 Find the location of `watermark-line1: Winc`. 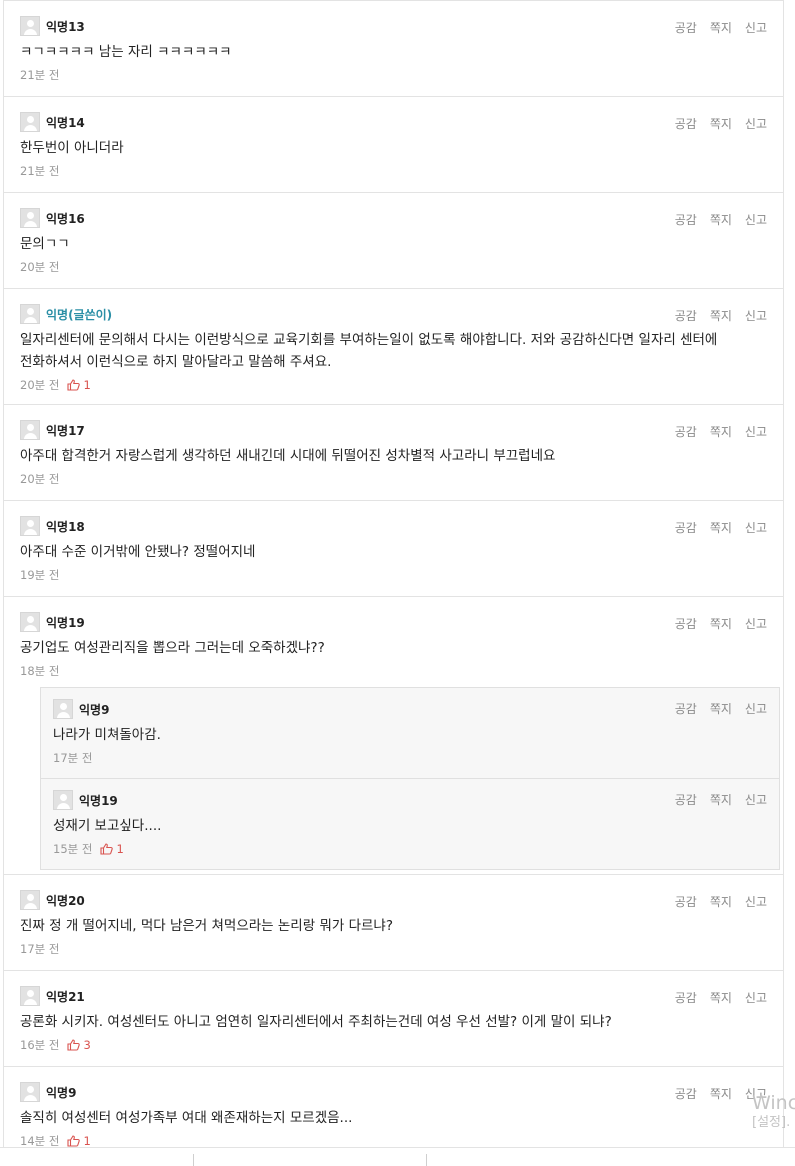

watermark-line1: Winc is located at coordinates (773, 1103).